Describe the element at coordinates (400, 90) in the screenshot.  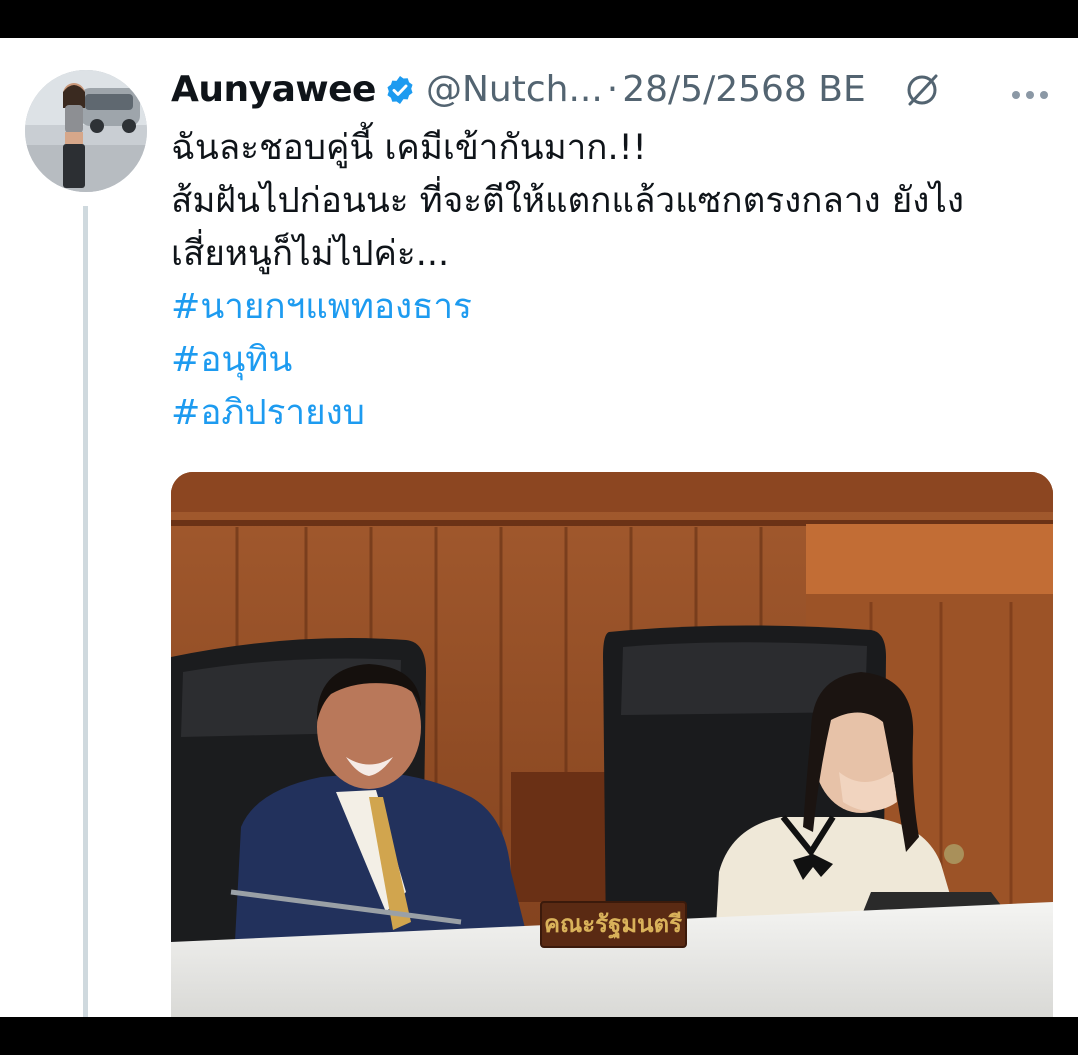
I see `verified-badge-icon` at that location.